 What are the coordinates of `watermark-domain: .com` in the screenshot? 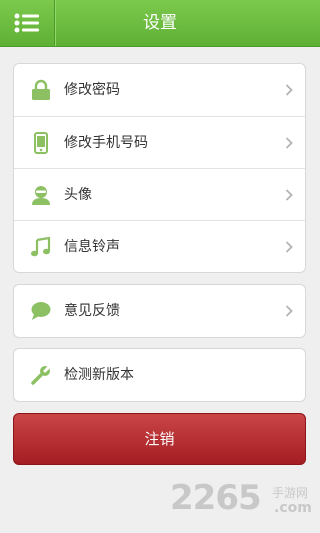 It's located at (293, 508).